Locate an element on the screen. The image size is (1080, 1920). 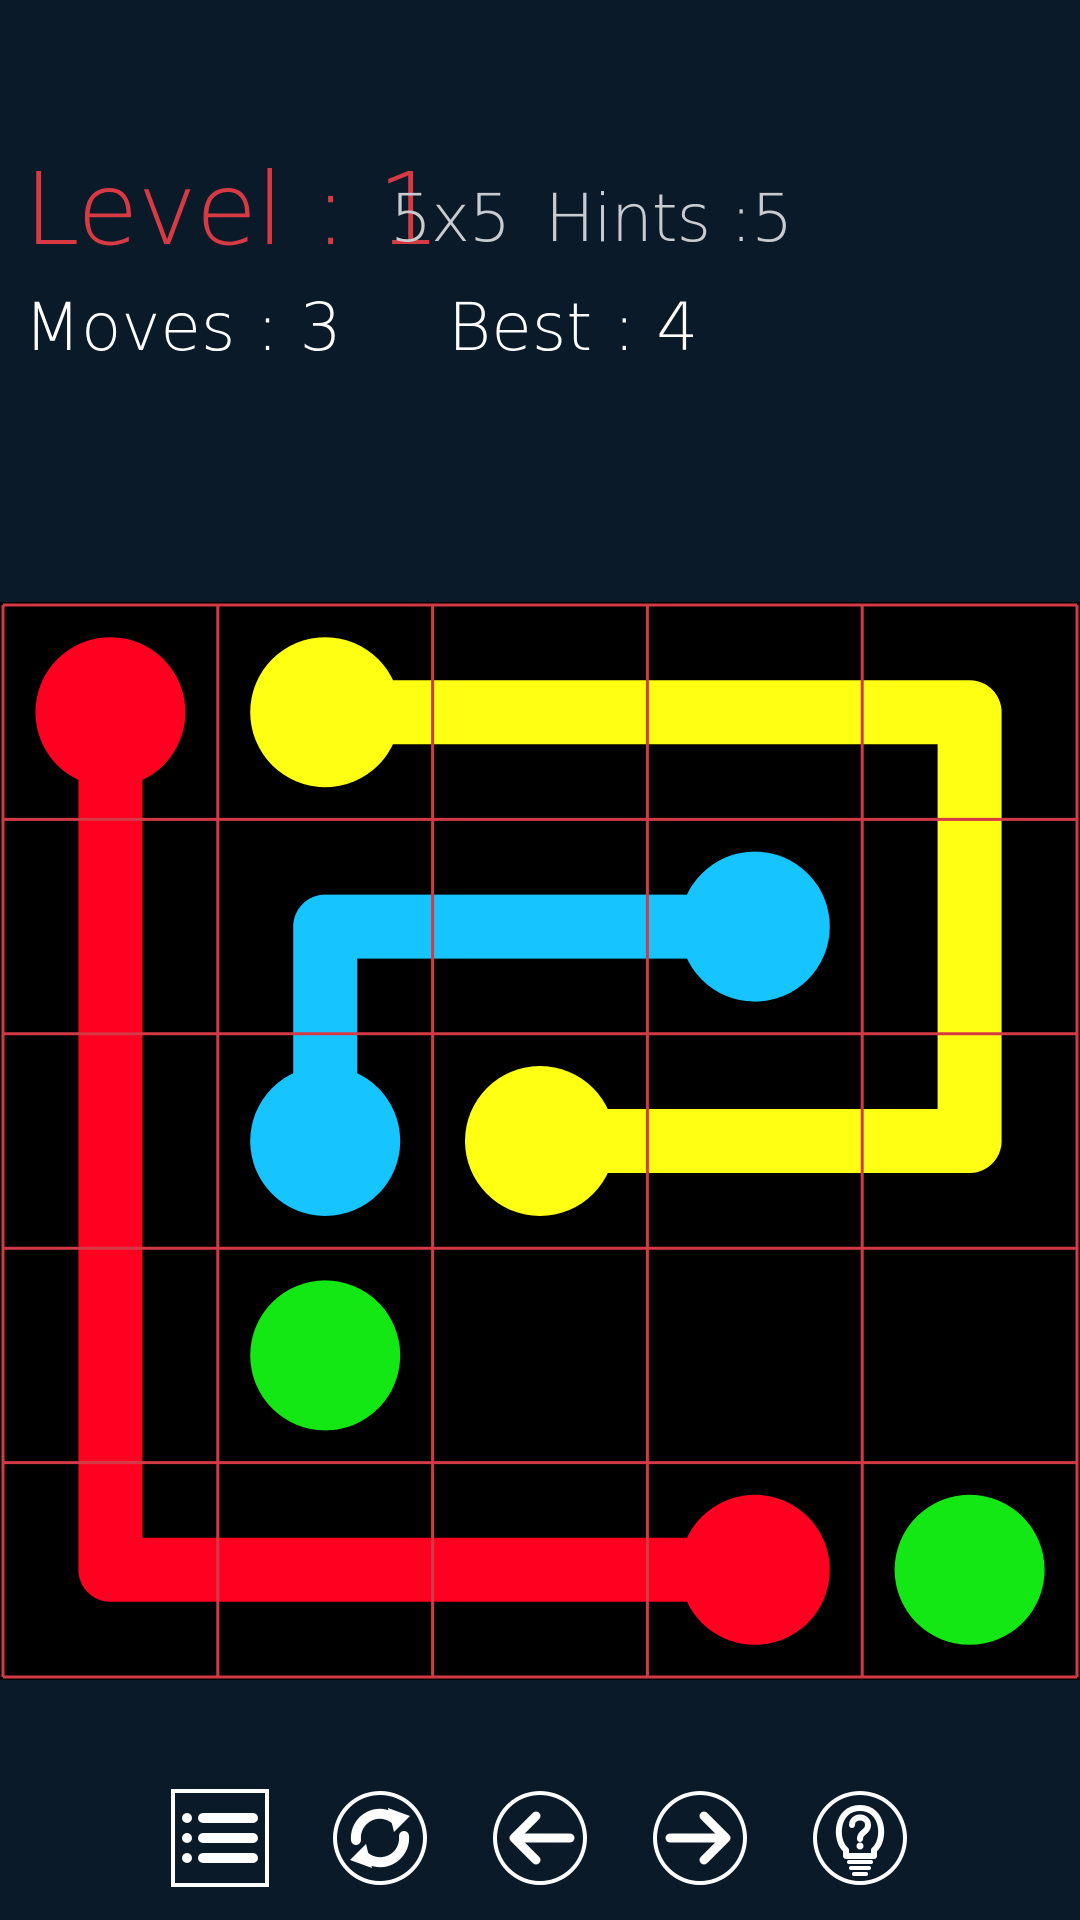
moves-counter: Moves : 3 is located at coordinates (183, 327).